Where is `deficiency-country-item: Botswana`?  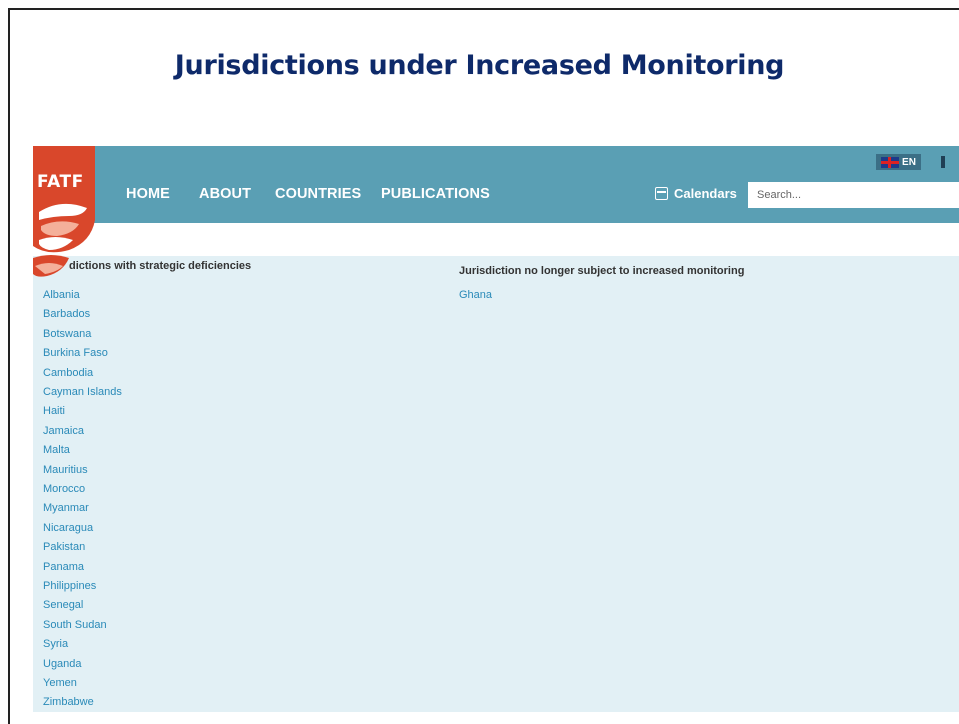
deficiency-country-item: Botswana is located at coordinates (67, 334).